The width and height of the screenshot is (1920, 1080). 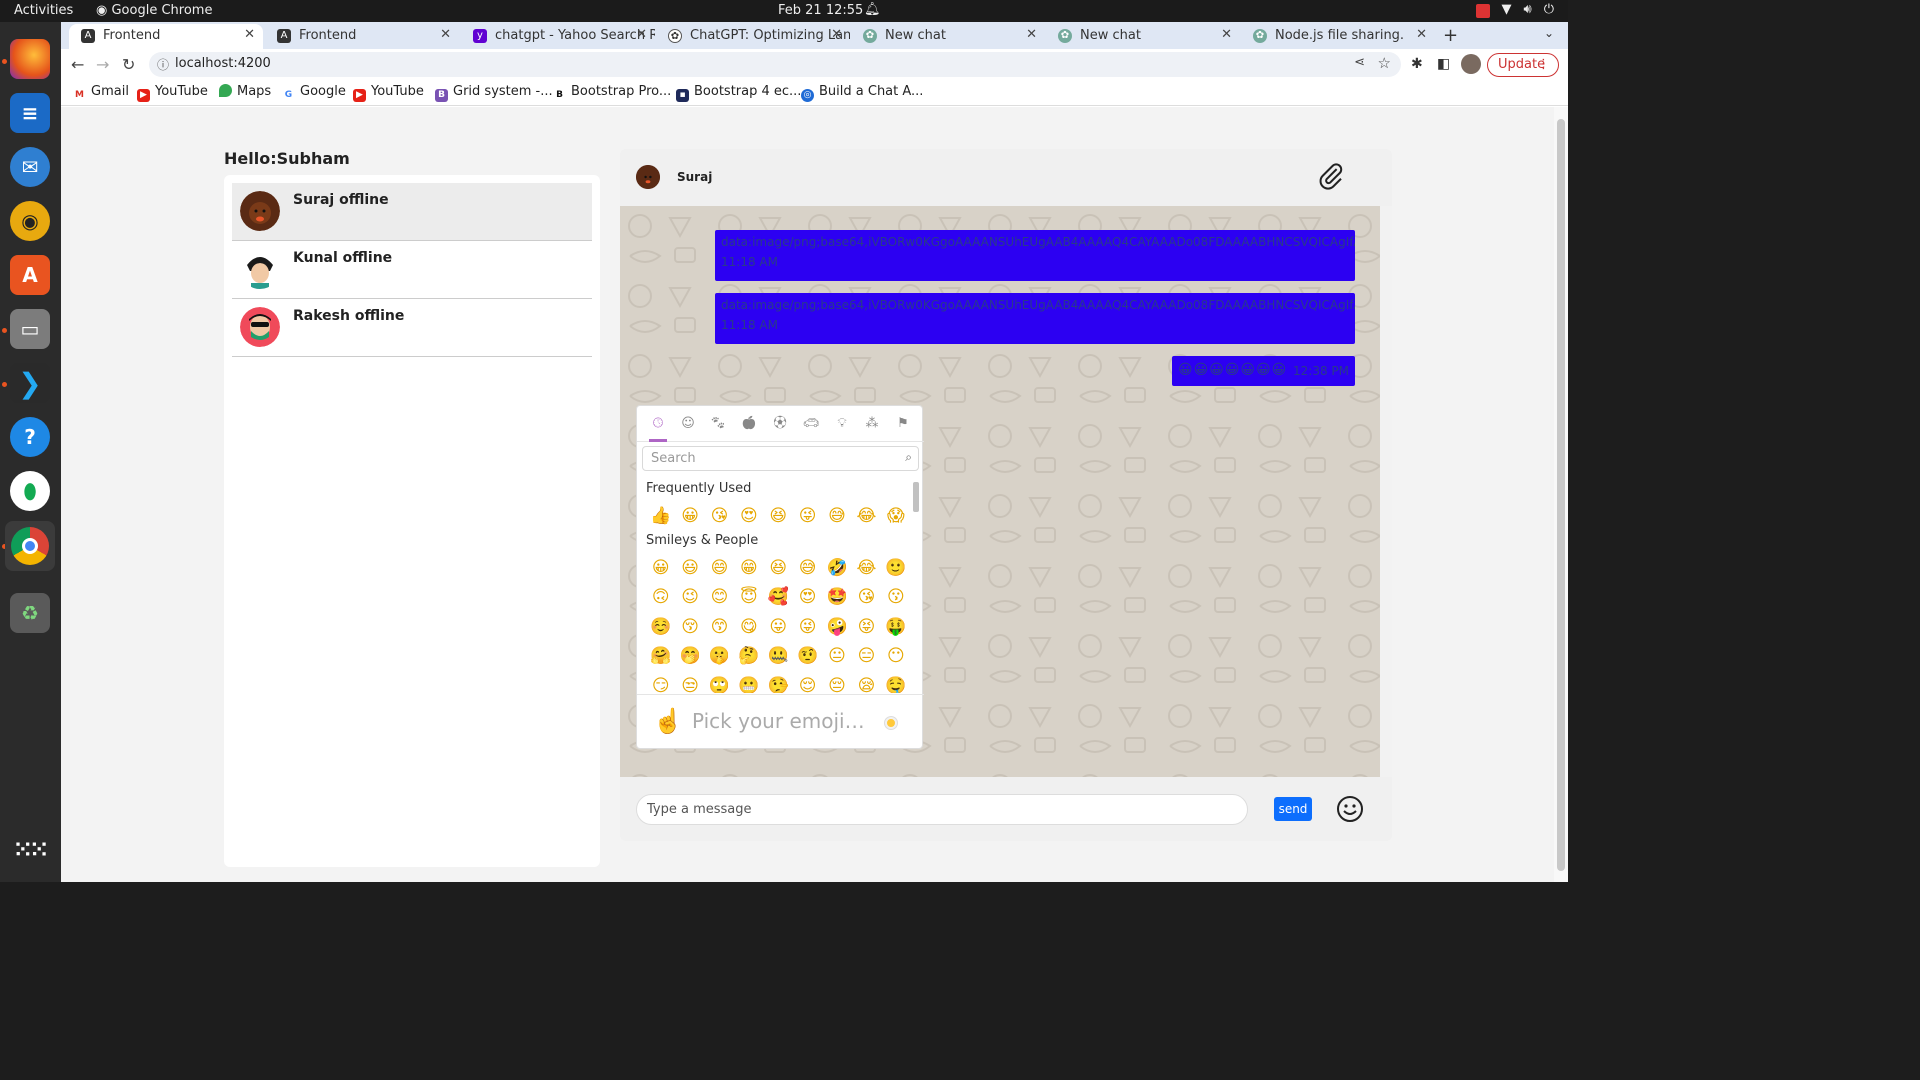 What do you see at coordinates (660, 682) in the screenshot?
I see `emoji-option: 😏` at bounding box center [660, 682].